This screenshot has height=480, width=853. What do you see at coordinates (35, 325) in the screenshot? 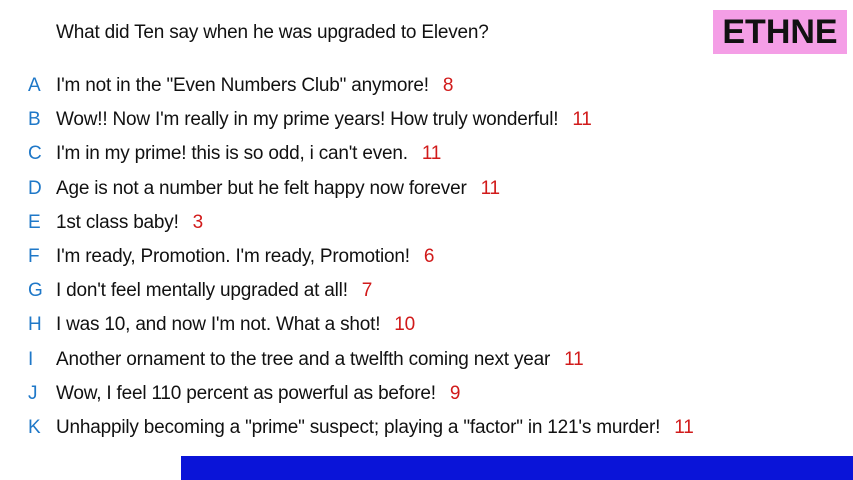
I see `answer-letter: H` at bounding box center [35, 325].